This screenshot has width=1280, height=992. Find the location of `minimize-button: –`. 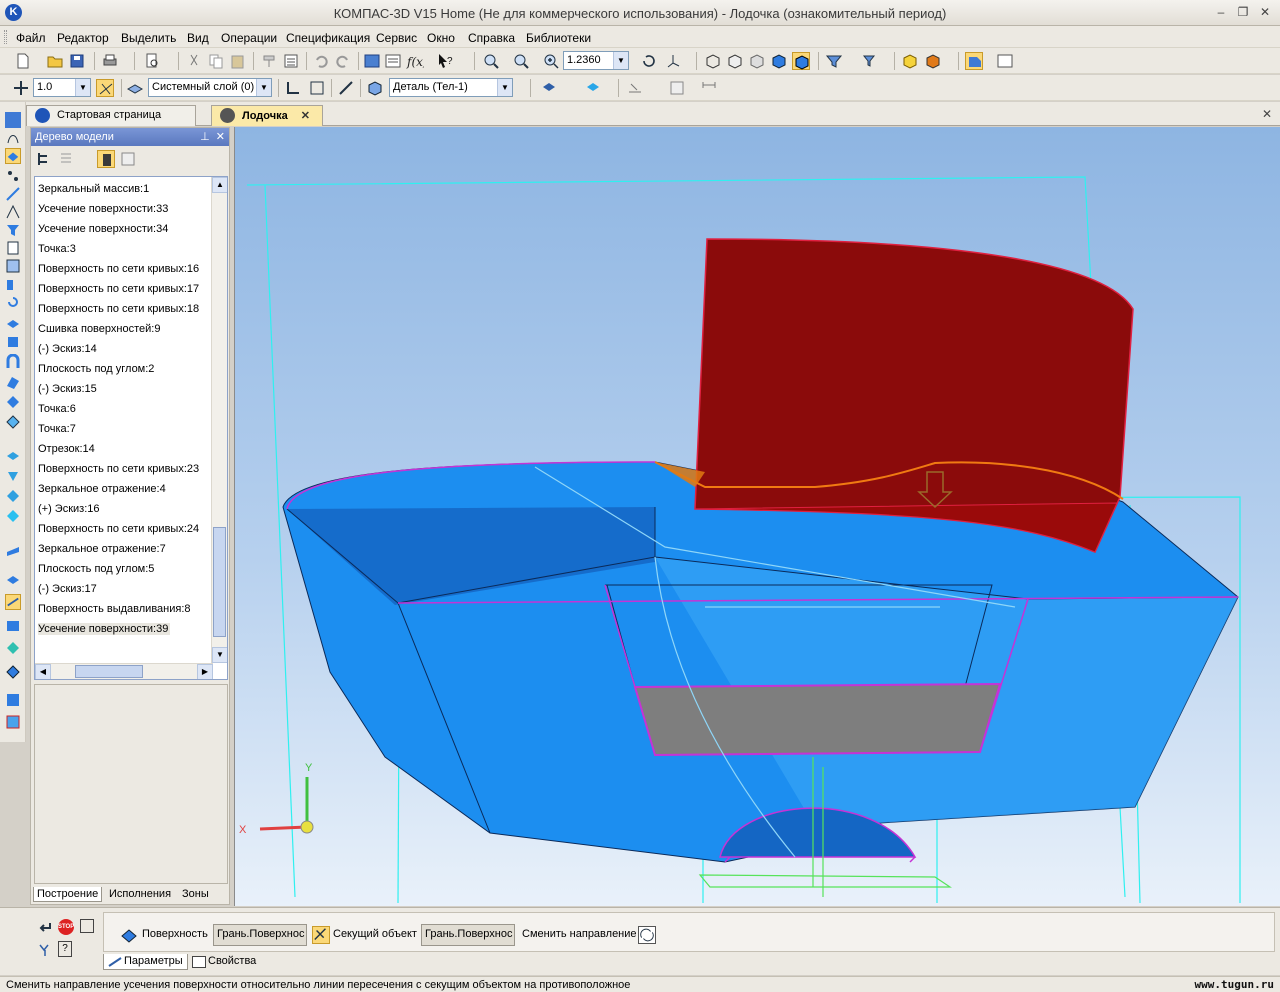

minimize-button: – is located at coordinates (1221, 12).